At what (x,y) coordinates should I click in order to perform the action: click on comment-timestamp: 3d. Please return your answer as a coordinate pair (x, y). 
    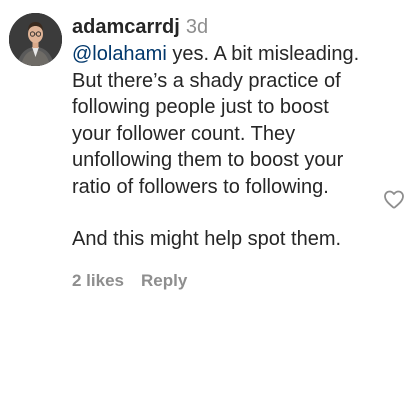
    Looking at the image, I should click on (197, 27).